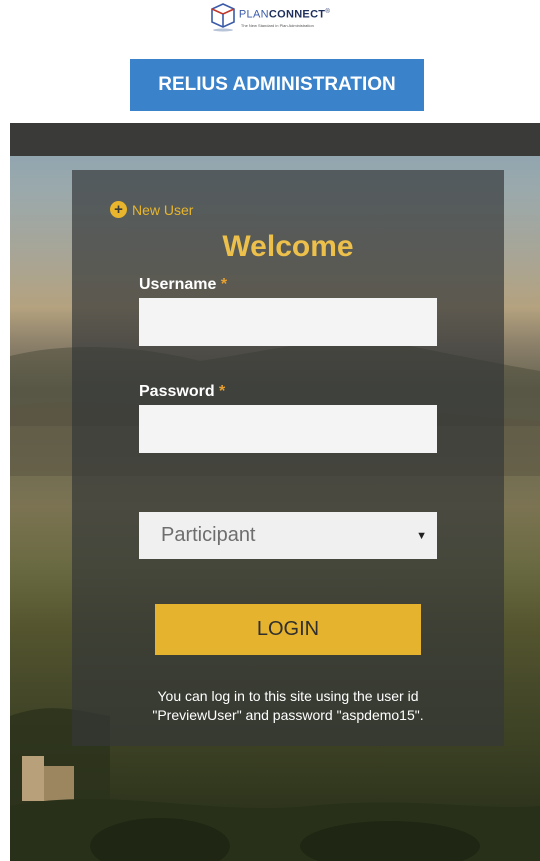 Image resolution: width=540 pixels, height=861 pixels. Describe the element at coordinates (421, 535) in the screenshot. I see `caret-down-icon: ▼` at that location.